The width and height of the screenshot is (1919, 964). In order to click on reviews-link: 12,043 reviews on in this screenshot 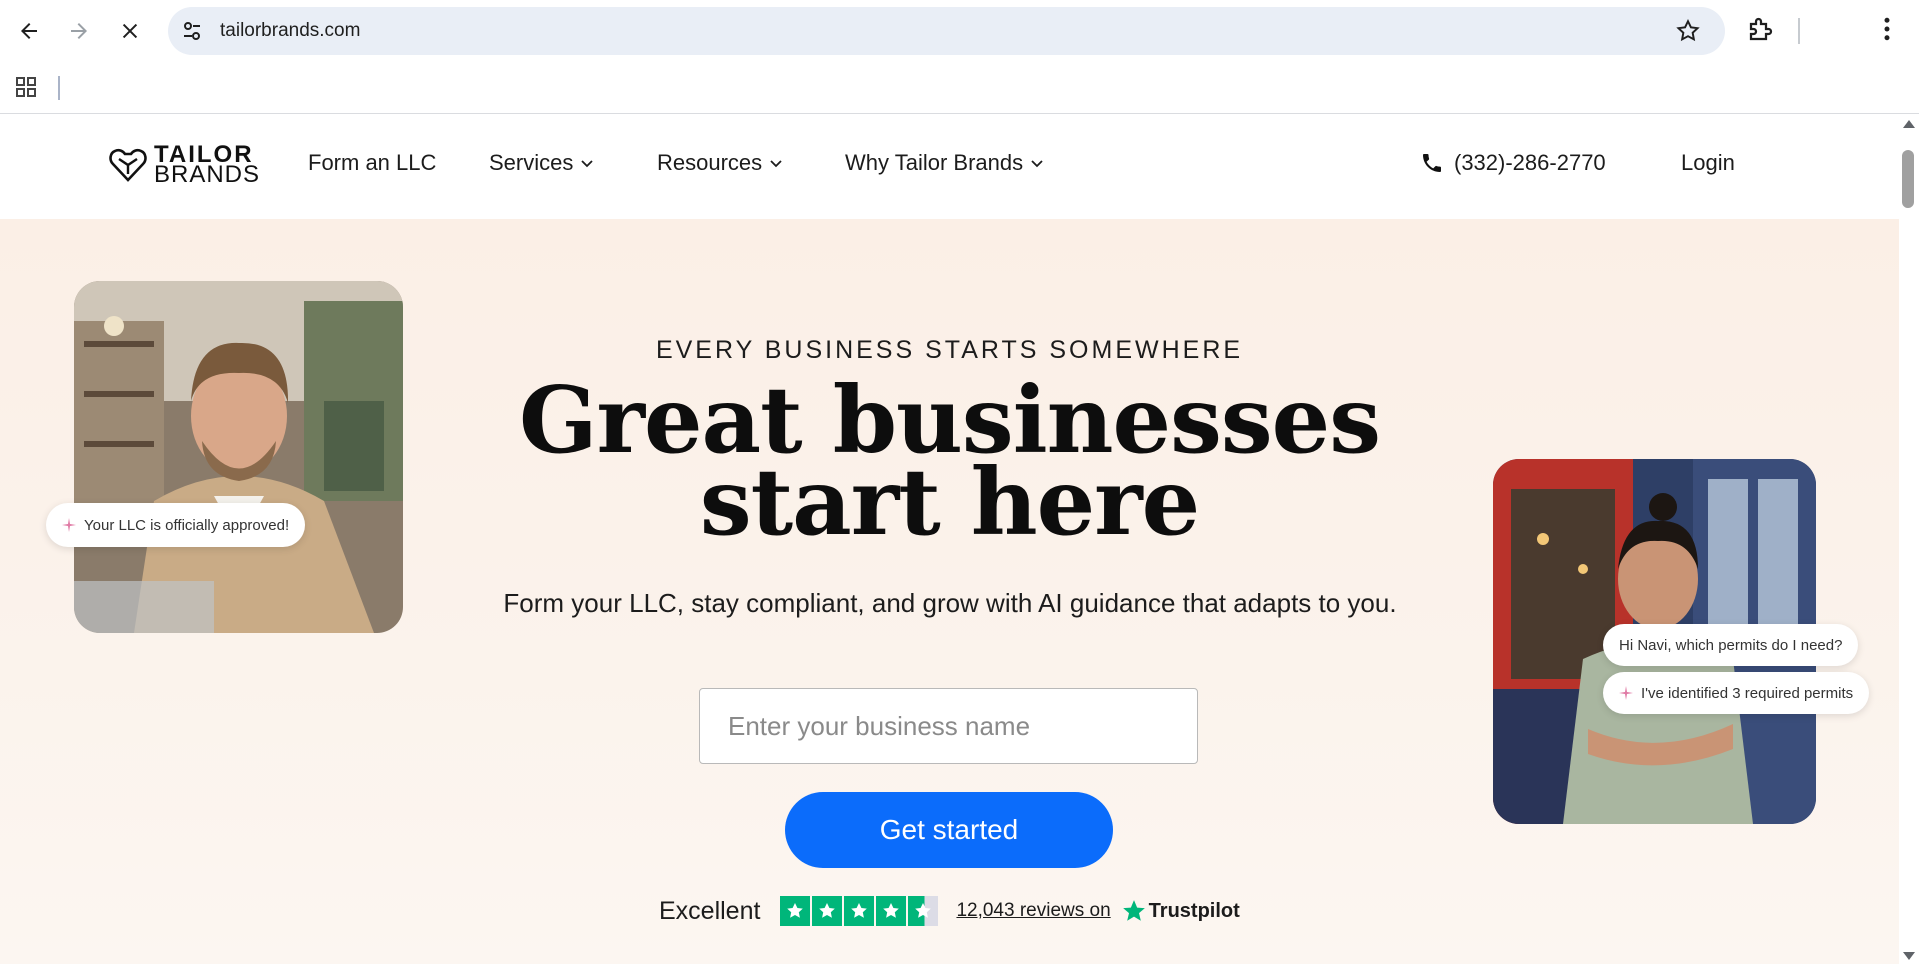, I will do `click(1033, 911)`.